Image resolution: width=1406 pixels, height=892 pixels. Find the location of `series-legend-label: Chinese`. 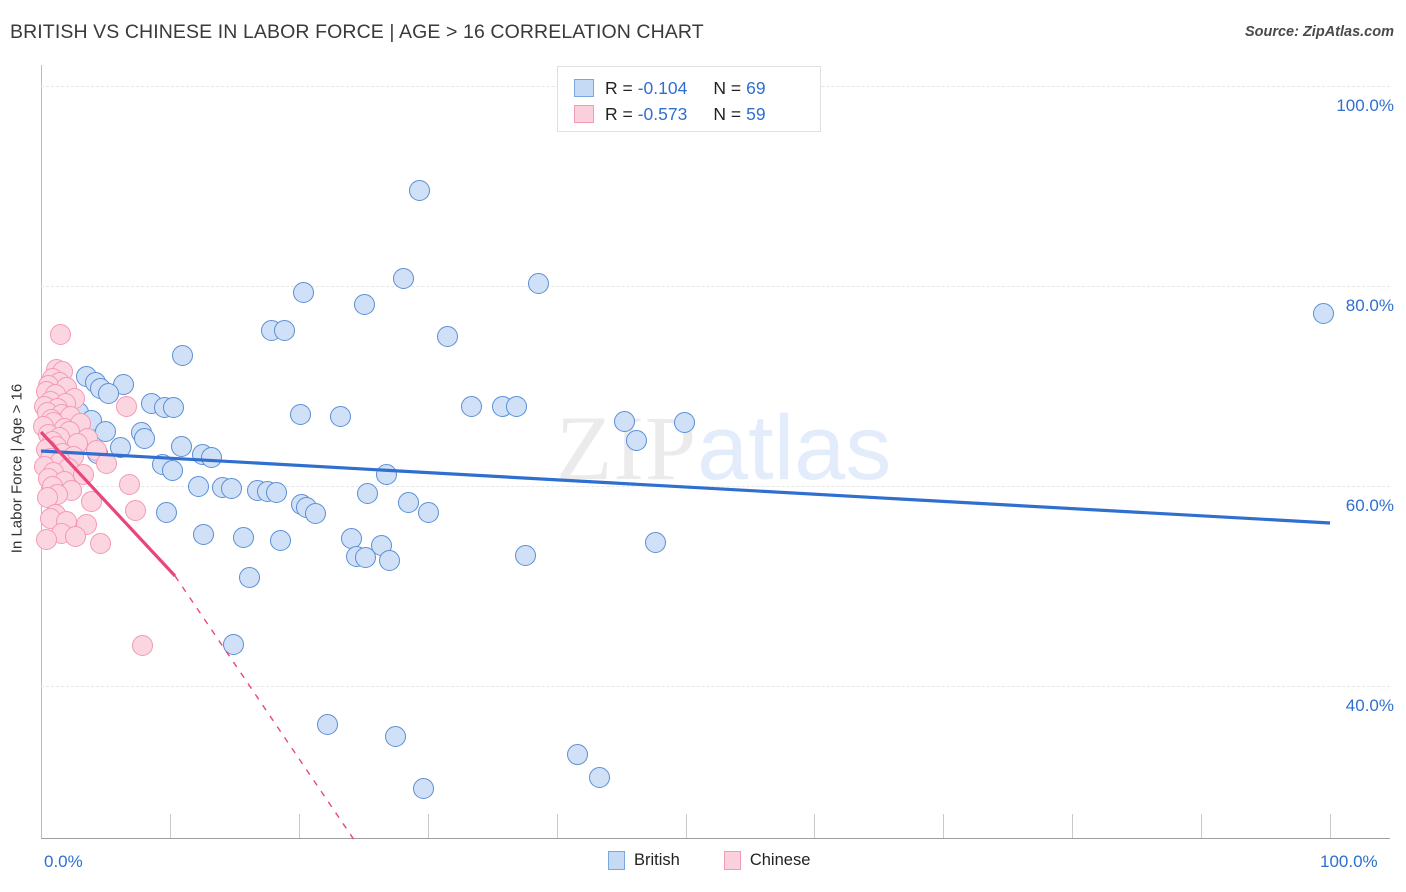

series-legend-label: Chinese is located at coordinates (780, 860).